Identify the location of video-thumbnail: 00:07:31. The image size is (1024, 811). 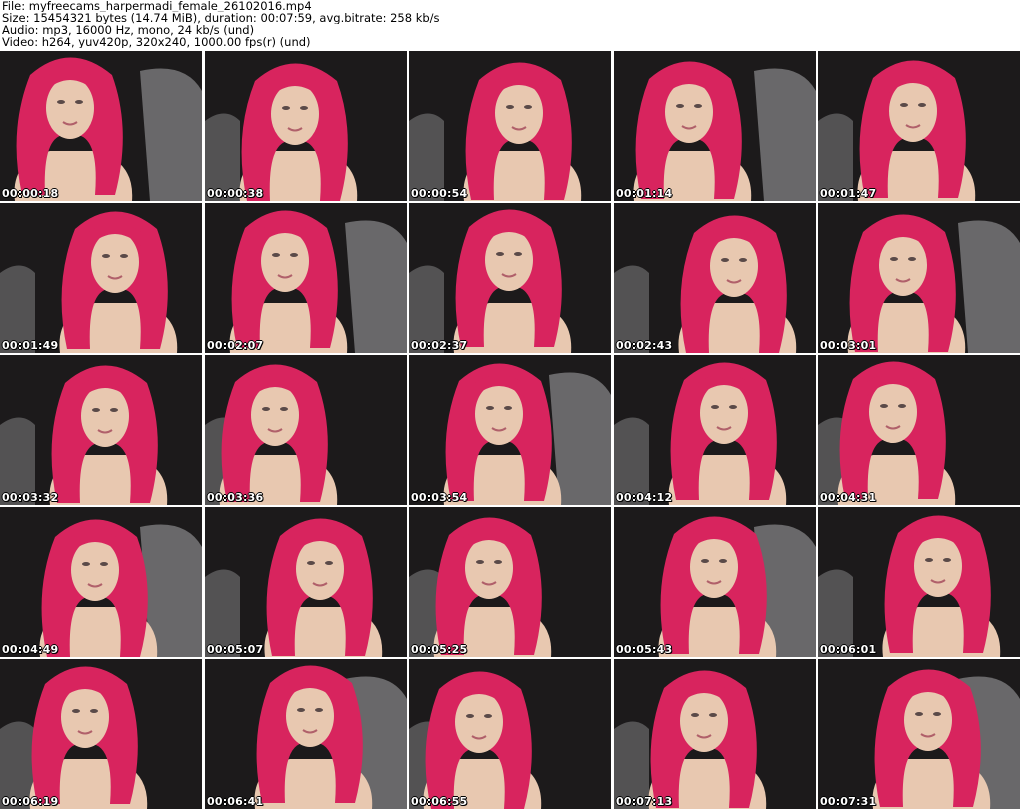
(919, 734).